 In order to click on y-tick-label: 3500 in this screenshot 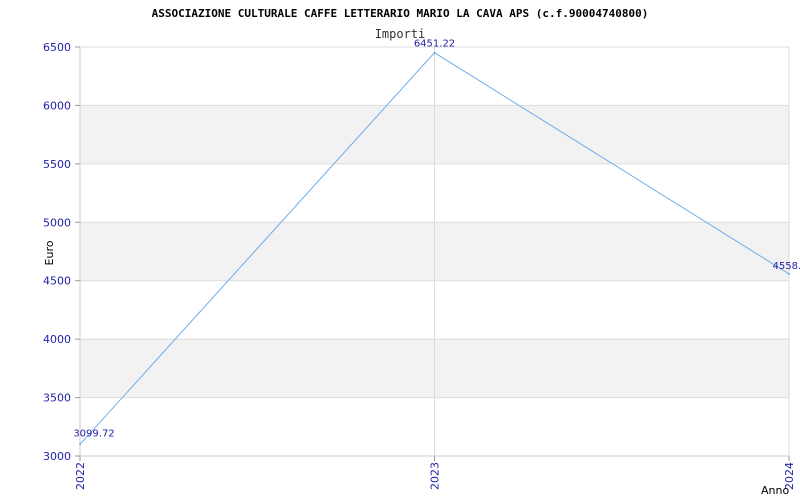, I will do `click(57, 398)`.